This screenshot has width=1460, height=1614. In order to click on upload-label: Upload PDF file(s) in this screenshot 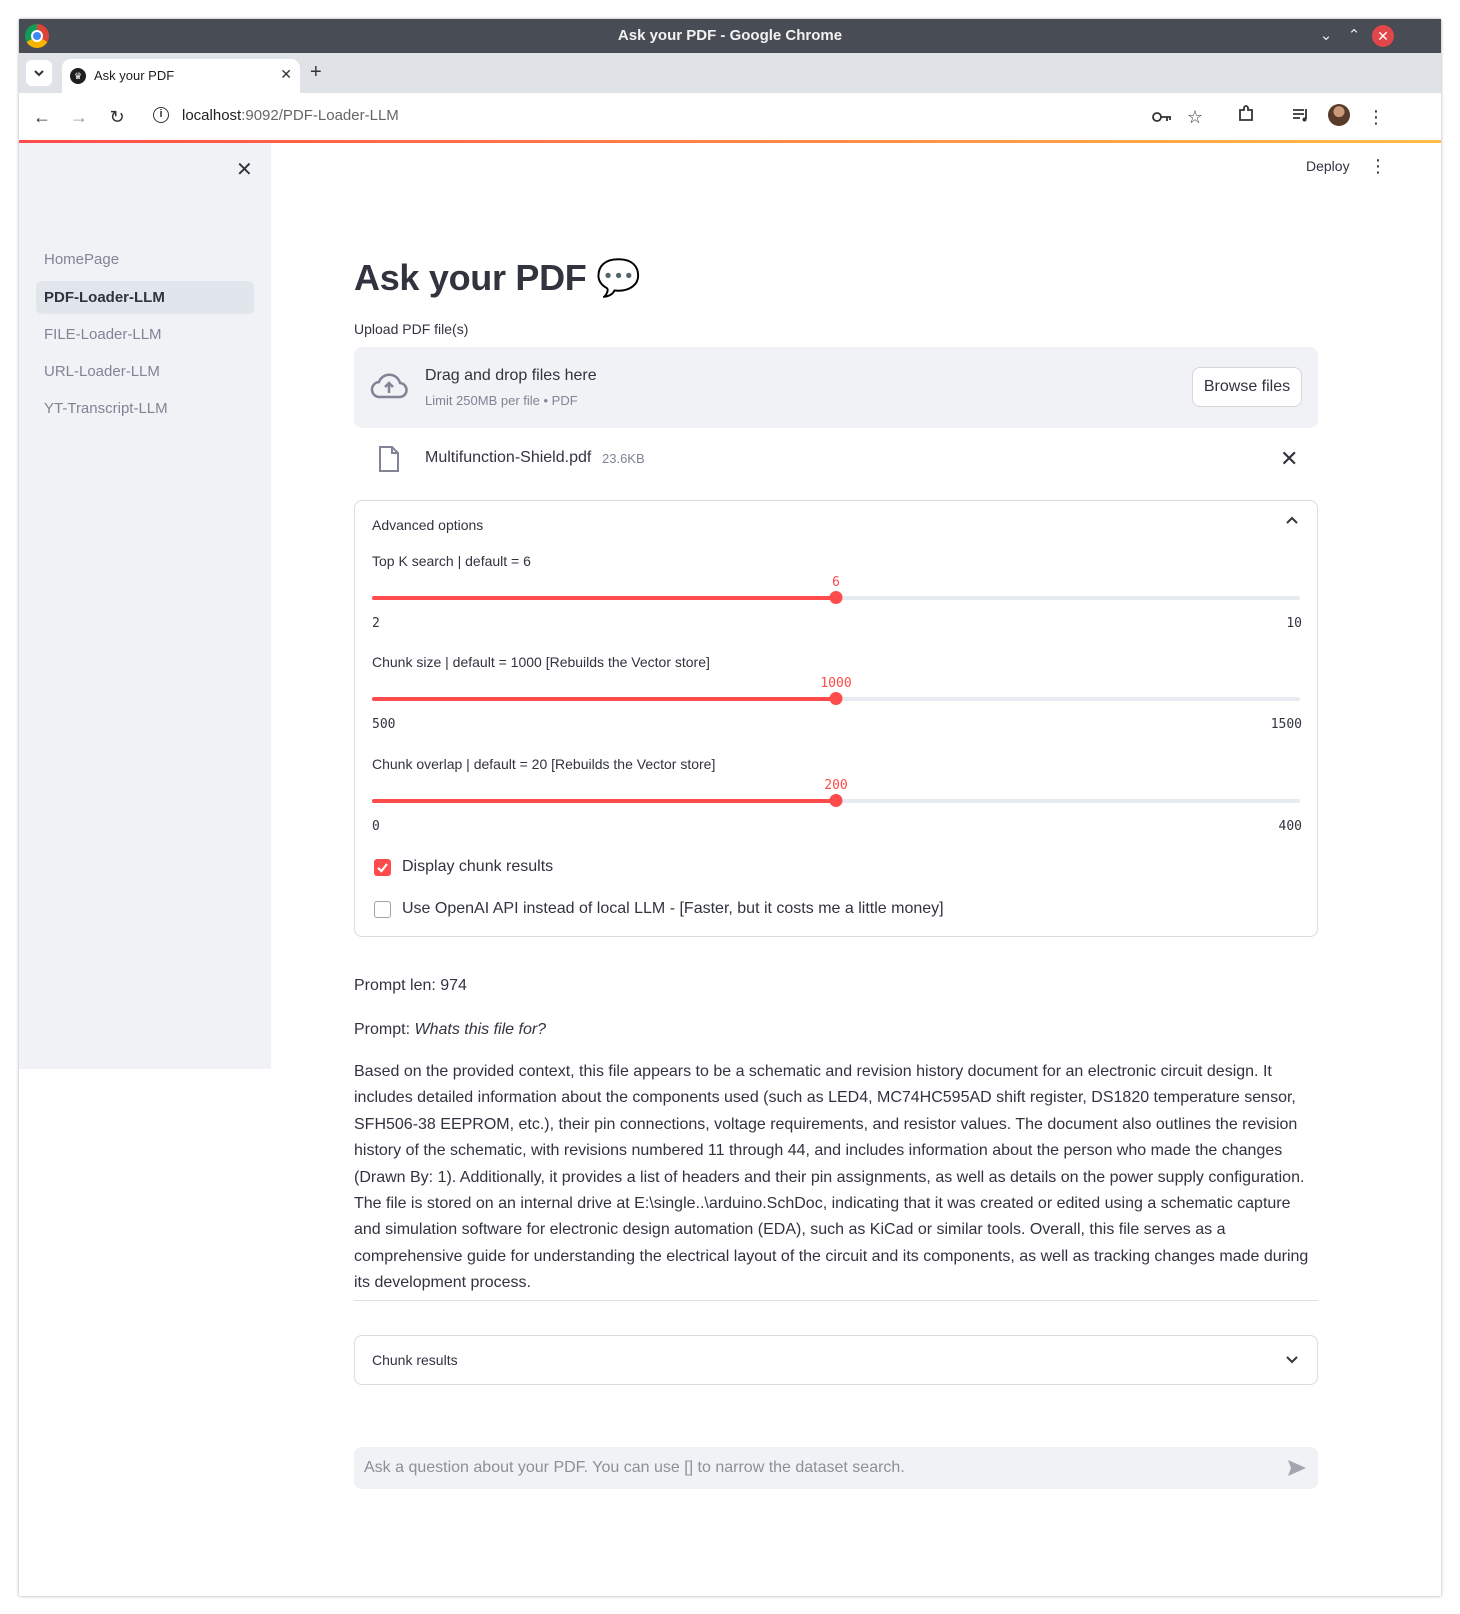, I will do `click(411, 329)`.